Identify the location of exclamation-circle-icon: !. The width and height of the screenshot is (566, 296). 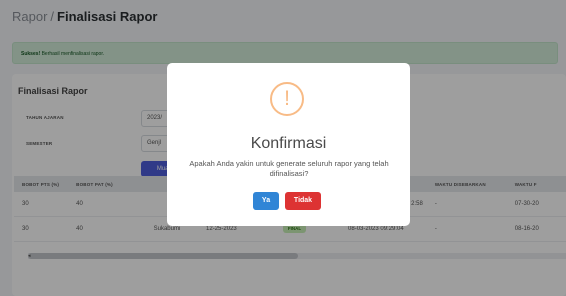
(287, 99).